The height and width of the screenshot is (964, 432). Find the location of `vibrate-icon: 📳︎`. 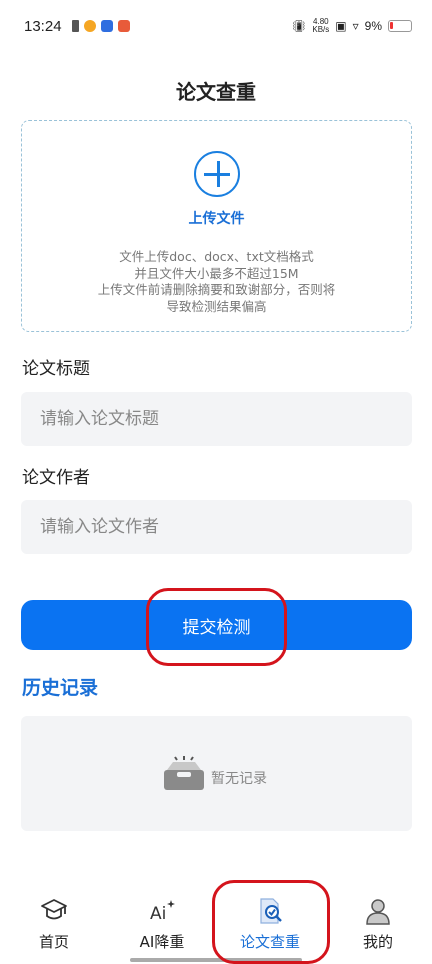

vibrate-icon: 📳︎ is located at coordinates (299, 26).